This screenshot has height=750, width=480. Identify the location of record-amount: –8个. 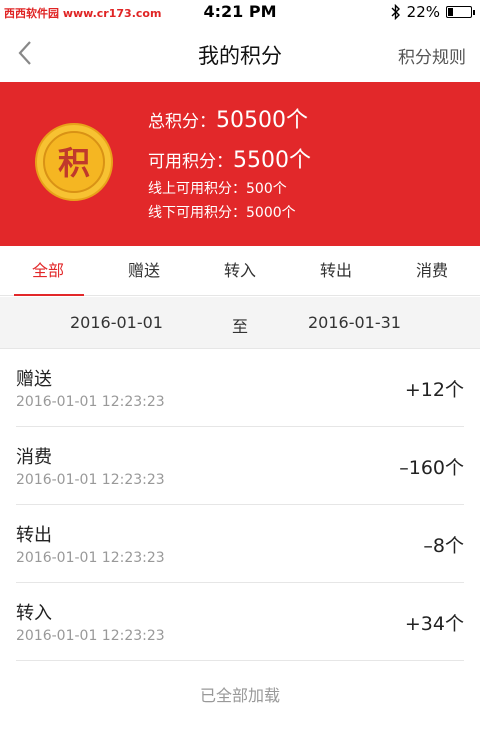
(443, 546).